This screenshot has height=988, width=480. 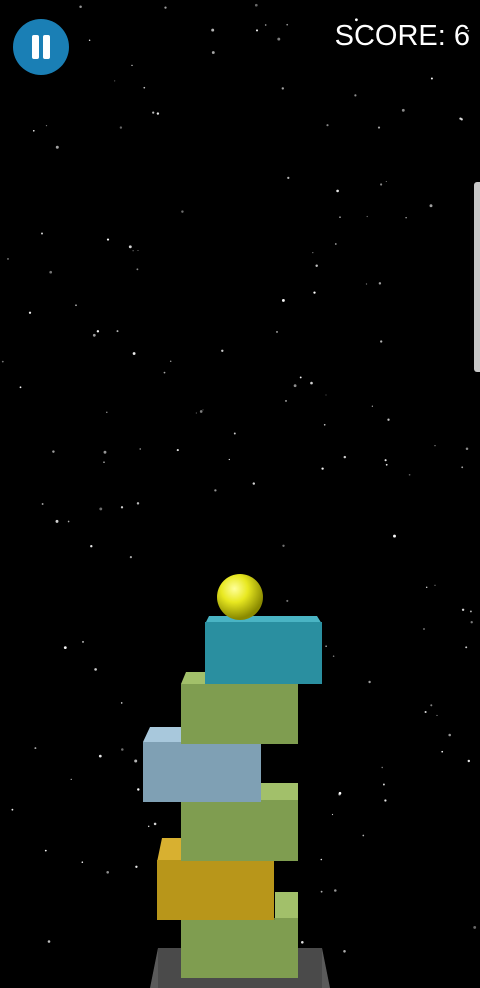 I want to click on edge-scroll-handle, so click(x=477, y=277).